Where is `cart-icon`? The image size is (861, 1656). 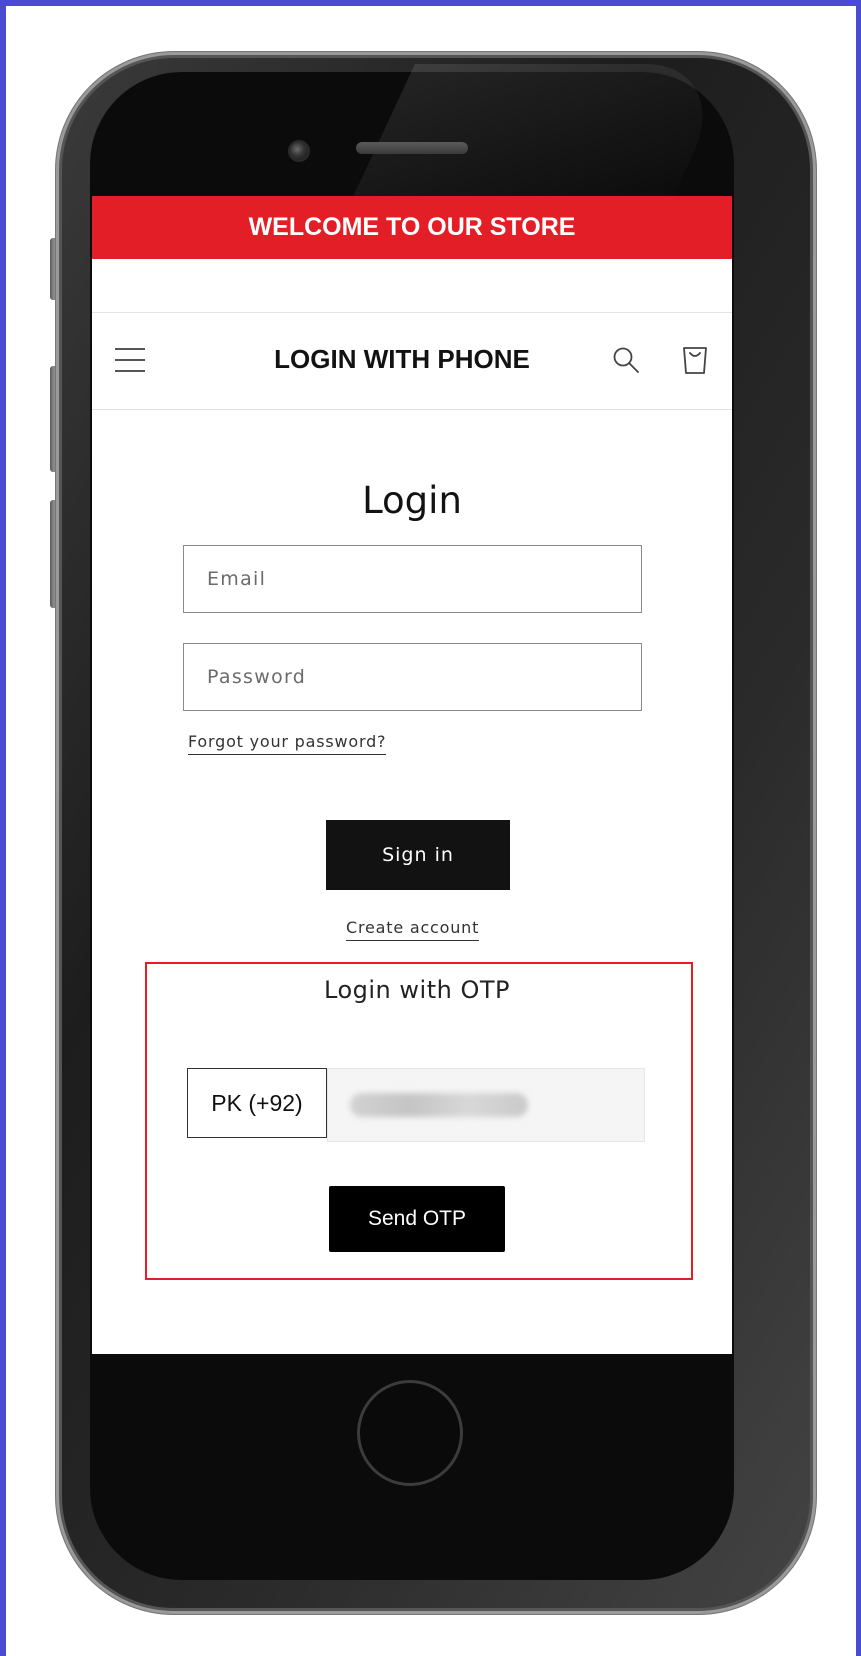 cart-icon is located at coordinates (695, 360).